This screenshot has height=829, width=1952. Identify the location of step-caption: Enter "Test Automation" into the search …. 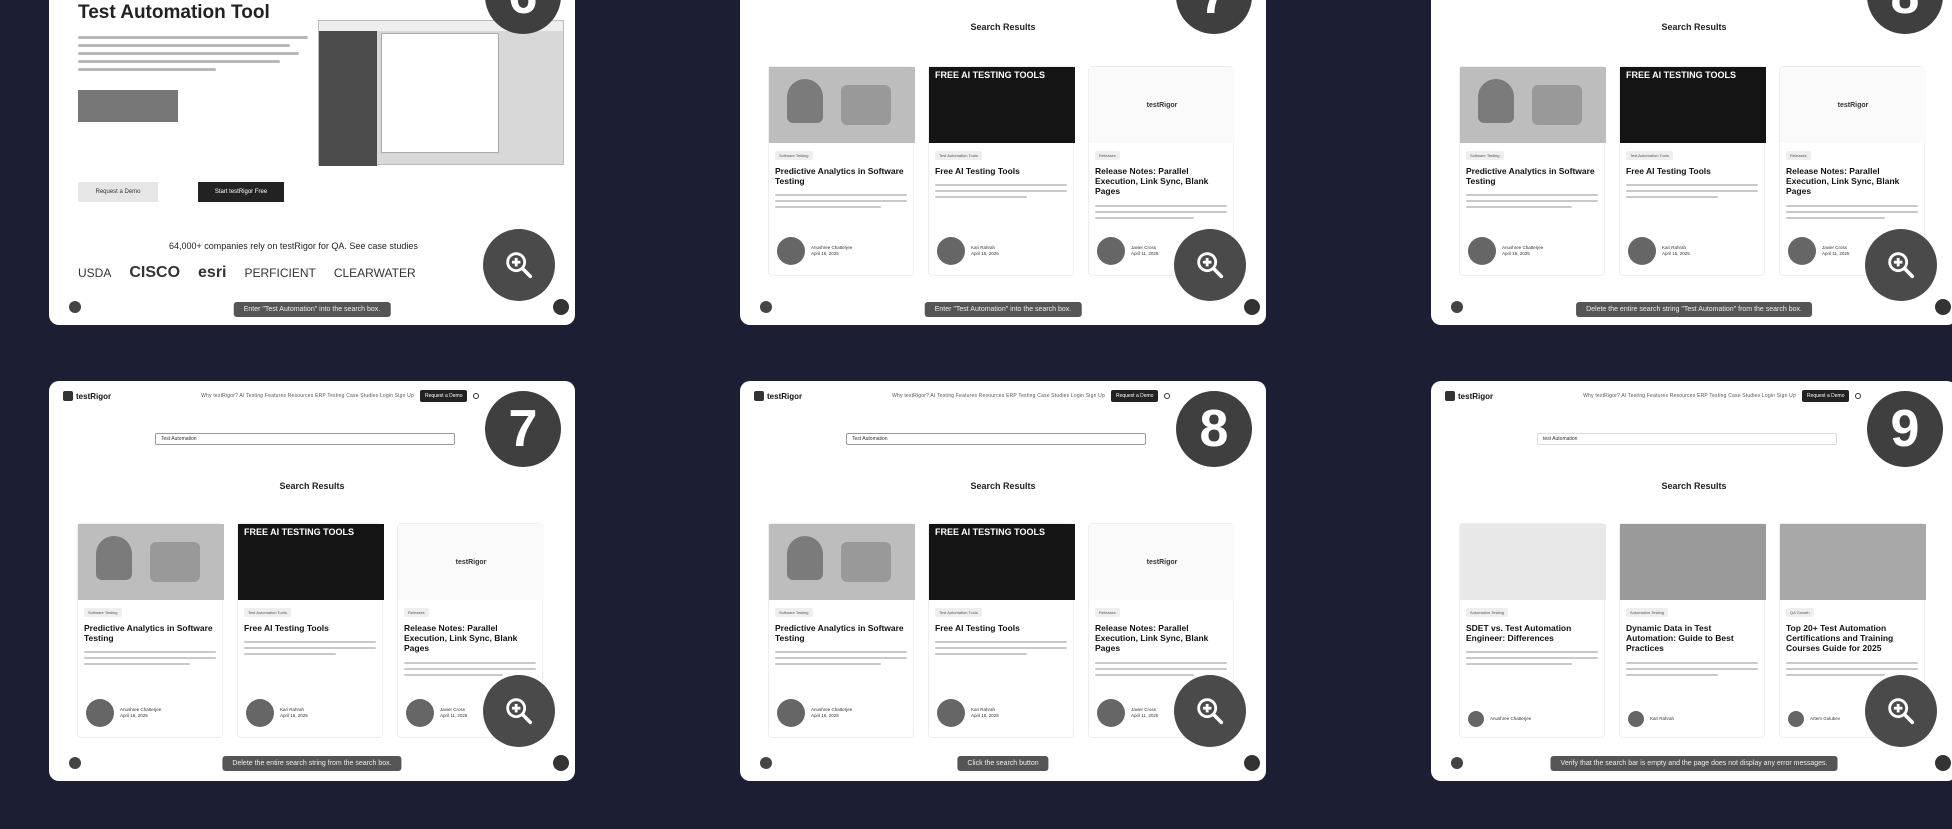
(312, 309).